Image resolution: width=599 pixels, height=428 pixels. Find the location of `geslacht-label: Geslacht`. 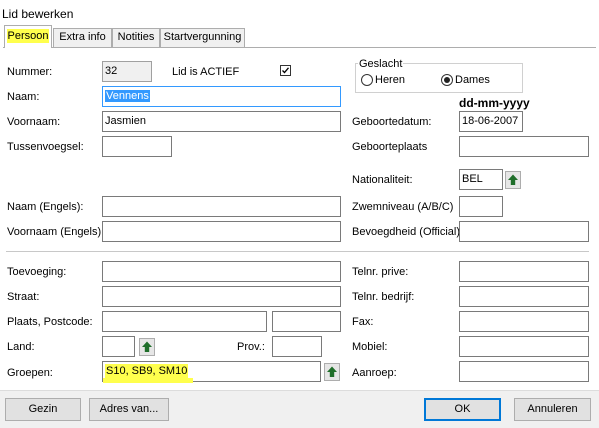

geslacht-label: Geslacht is located at coordinates (381, 64).